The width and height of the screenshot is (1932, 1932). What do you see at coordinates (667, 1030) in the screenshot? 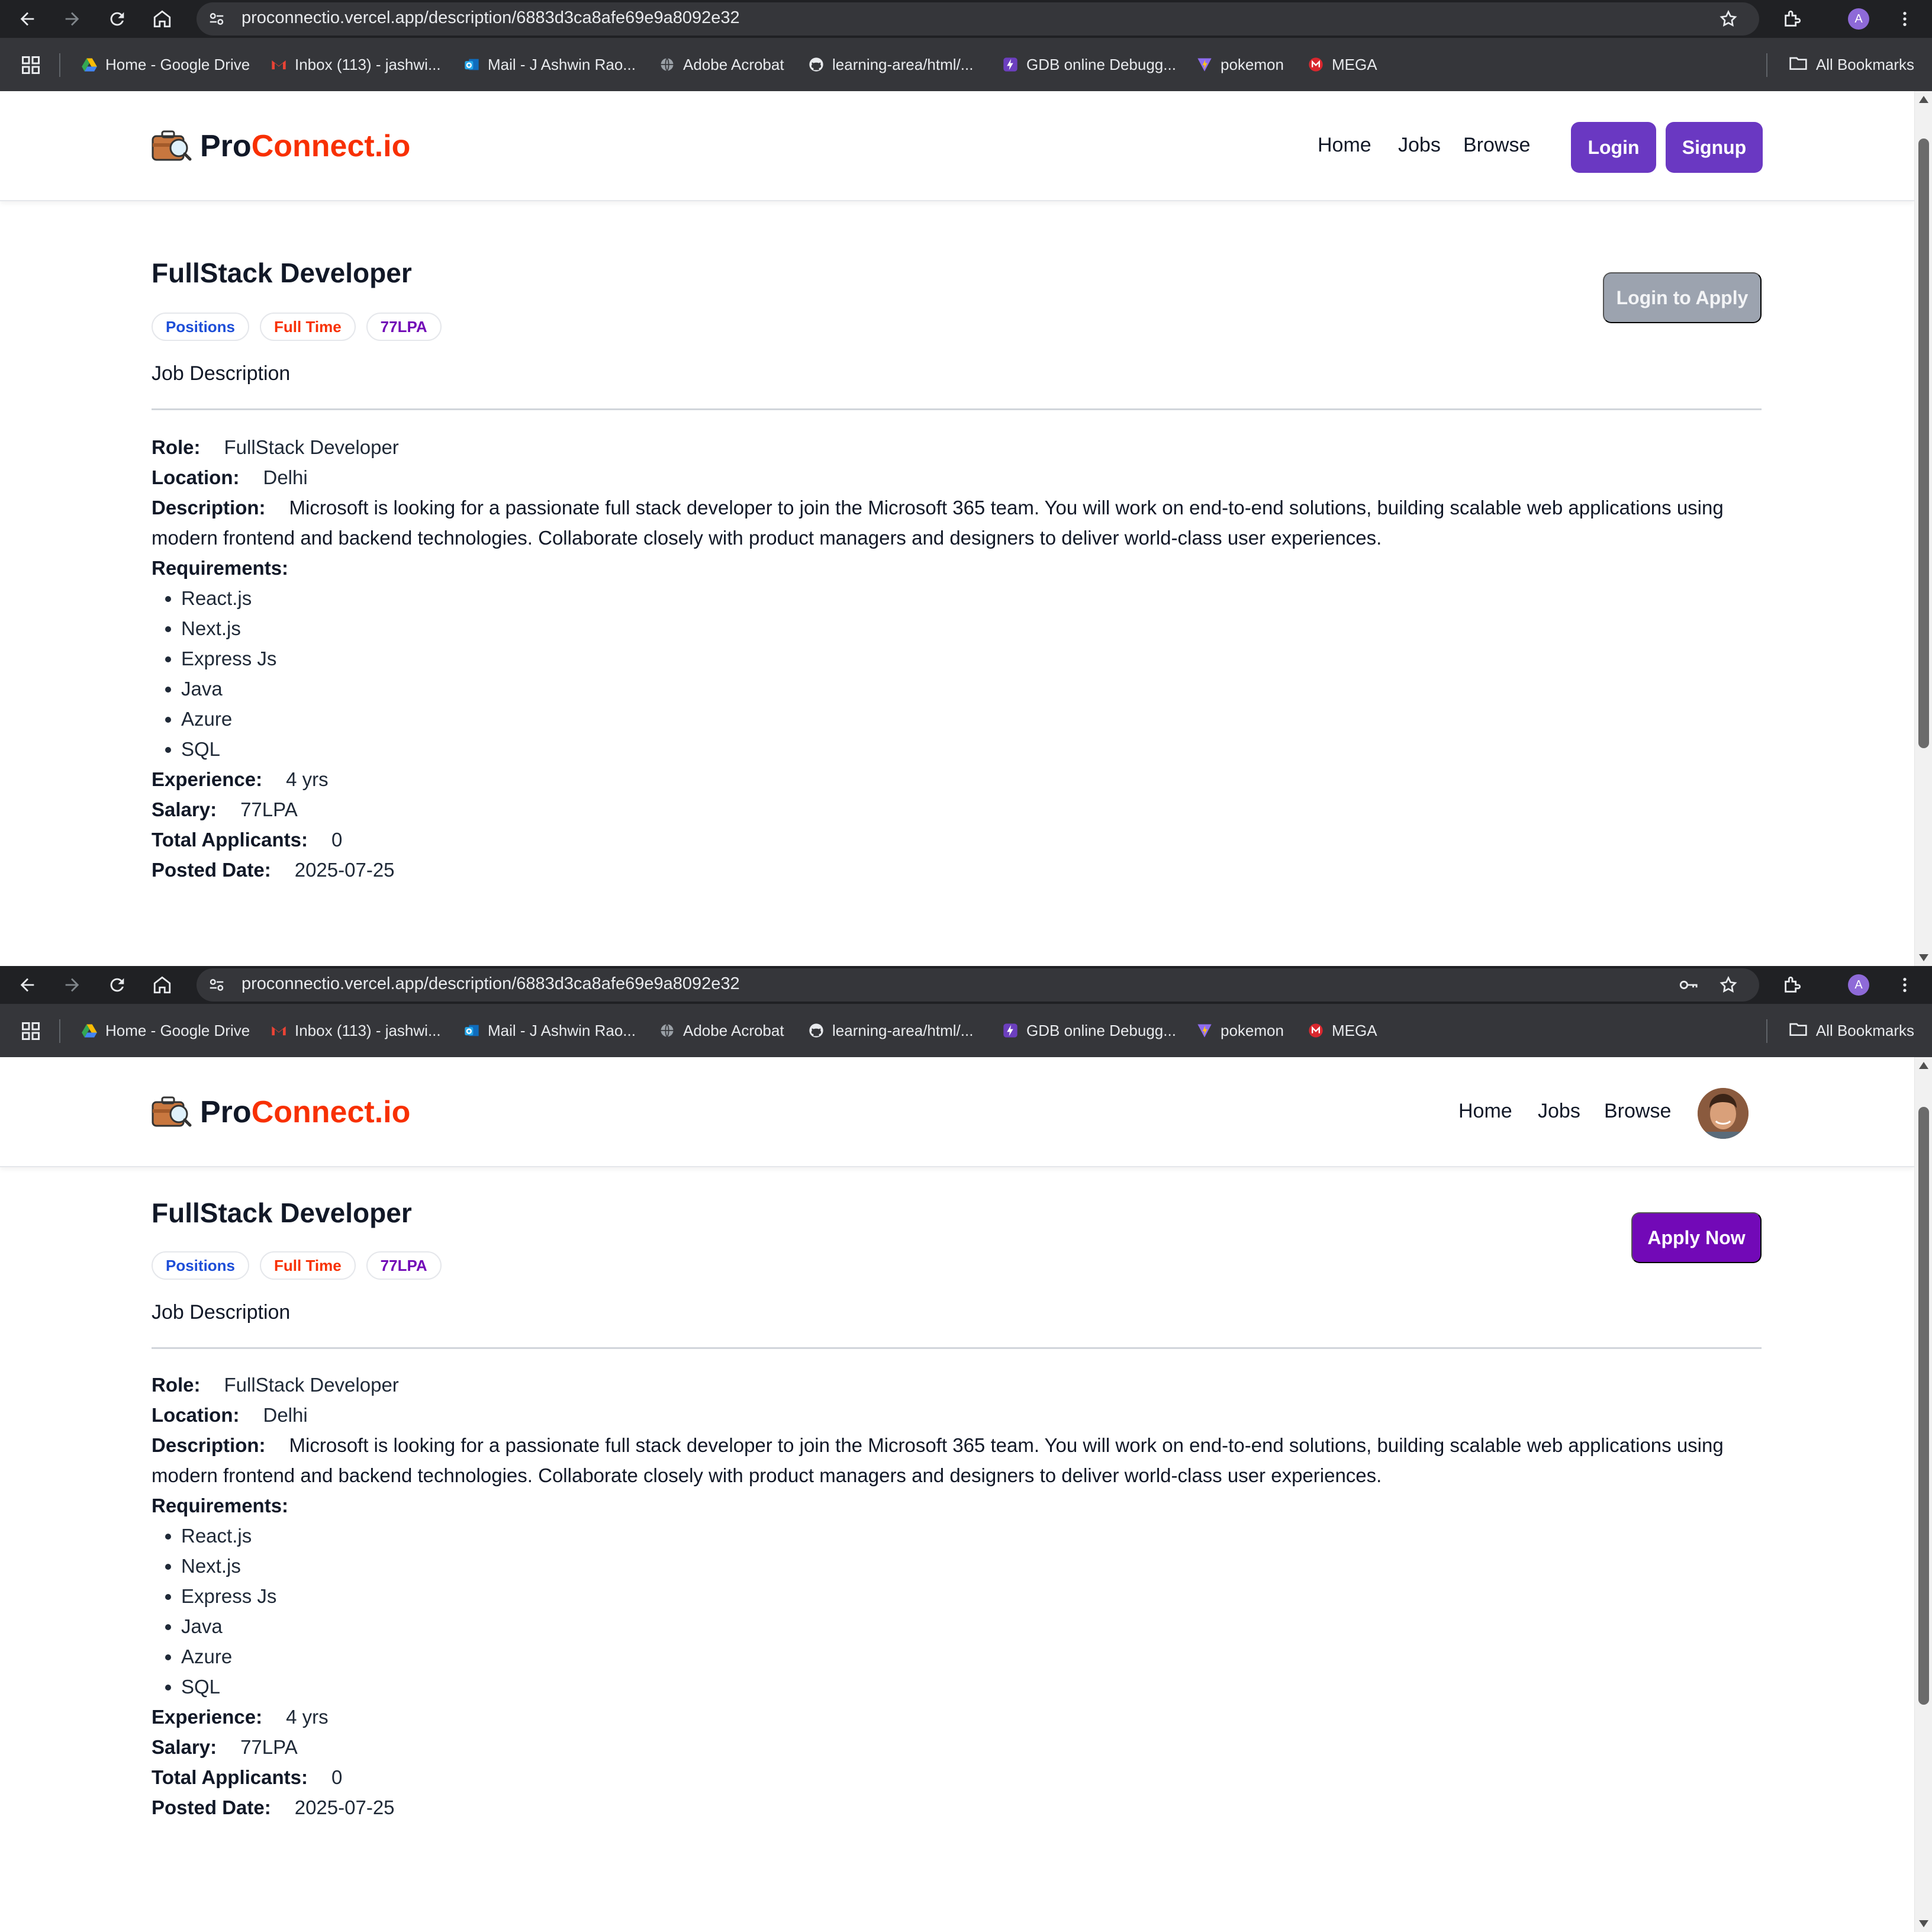
I see `globe-icon` at bounding box center [667, 1030].